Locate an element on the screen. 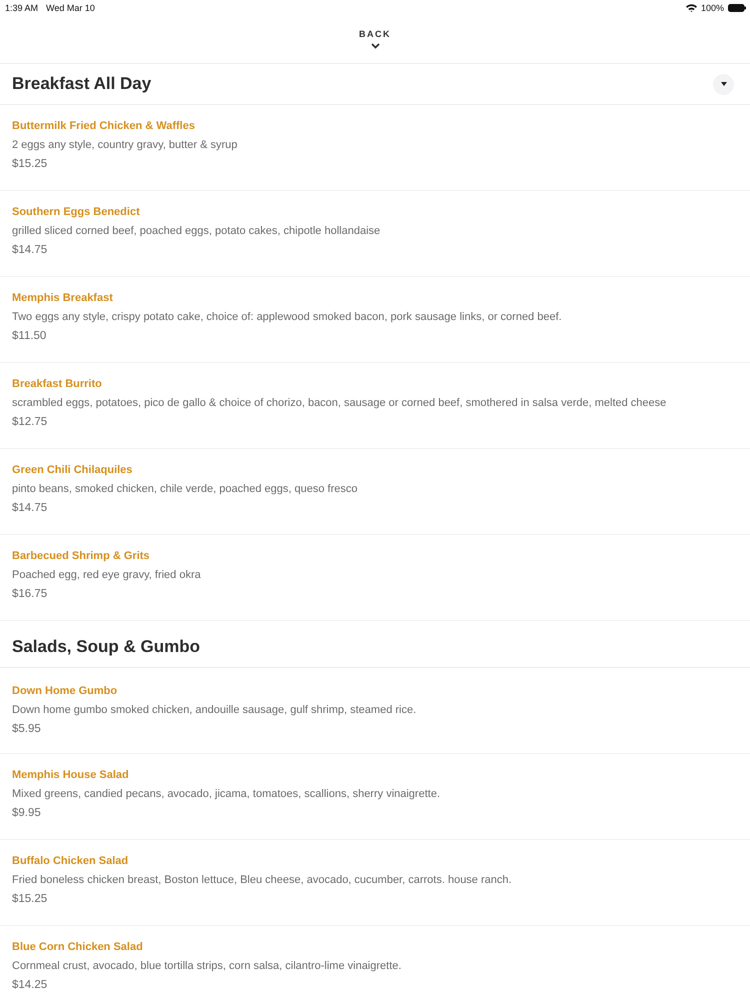 This screenshot has height=1000, width=750. dish-name: Down Home Gumbo is located at coordinates (375, 691).